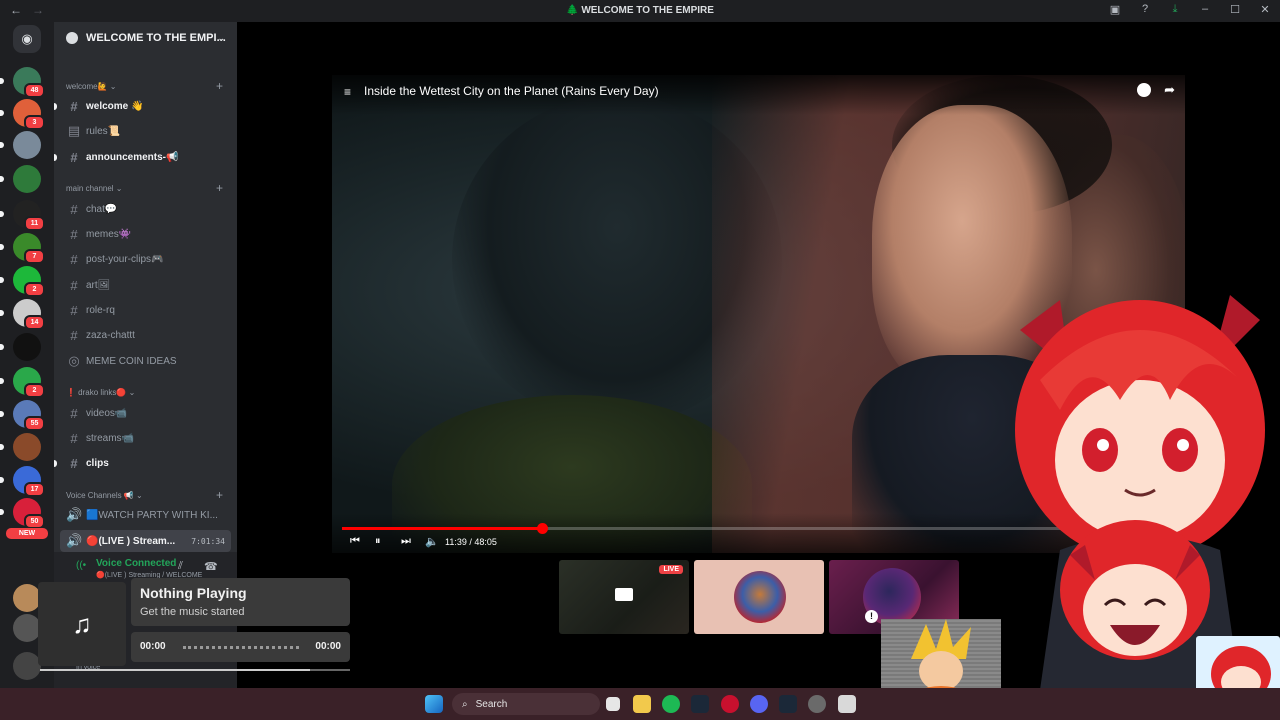  I want to click on server-header: WELCOME TO THE EMPI... ⌄, so click(145, 38).